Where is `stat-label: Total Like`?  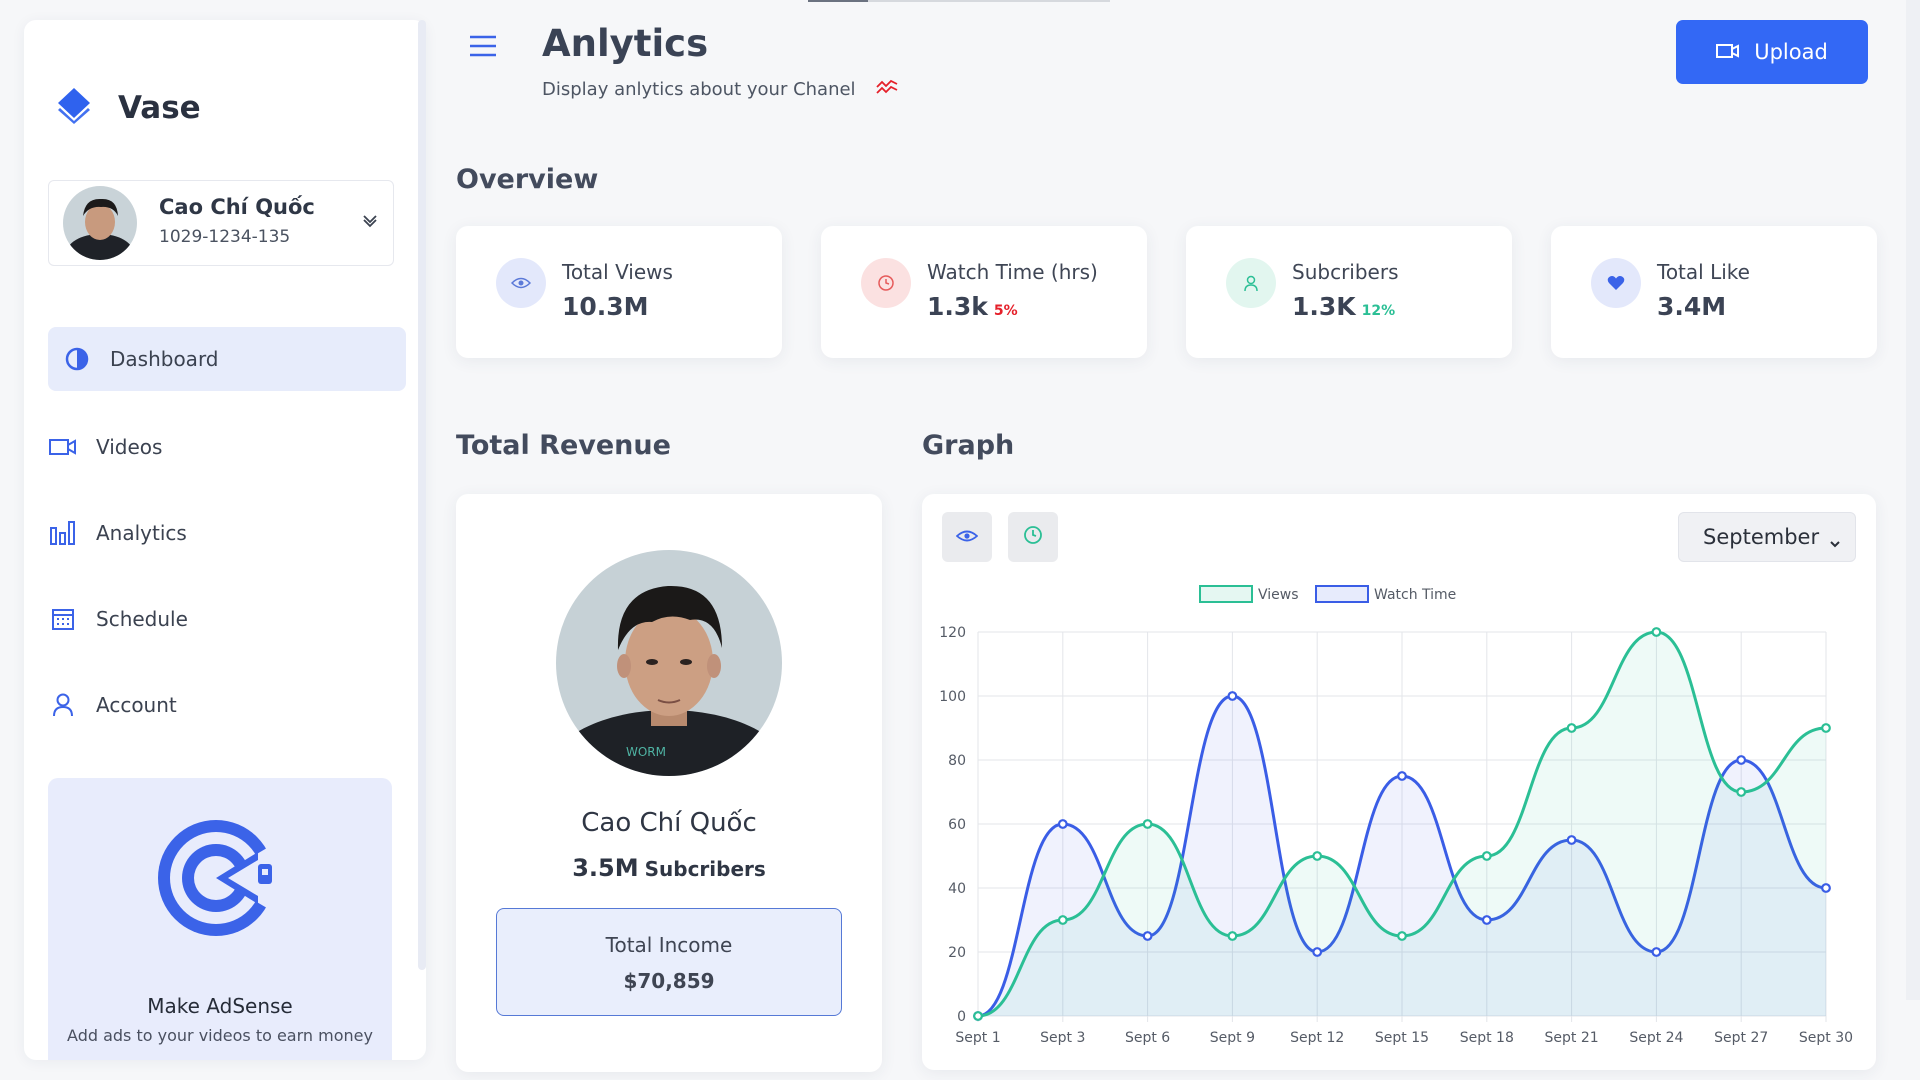
stat-label: Total Like is located at coordinates (1703, 272).